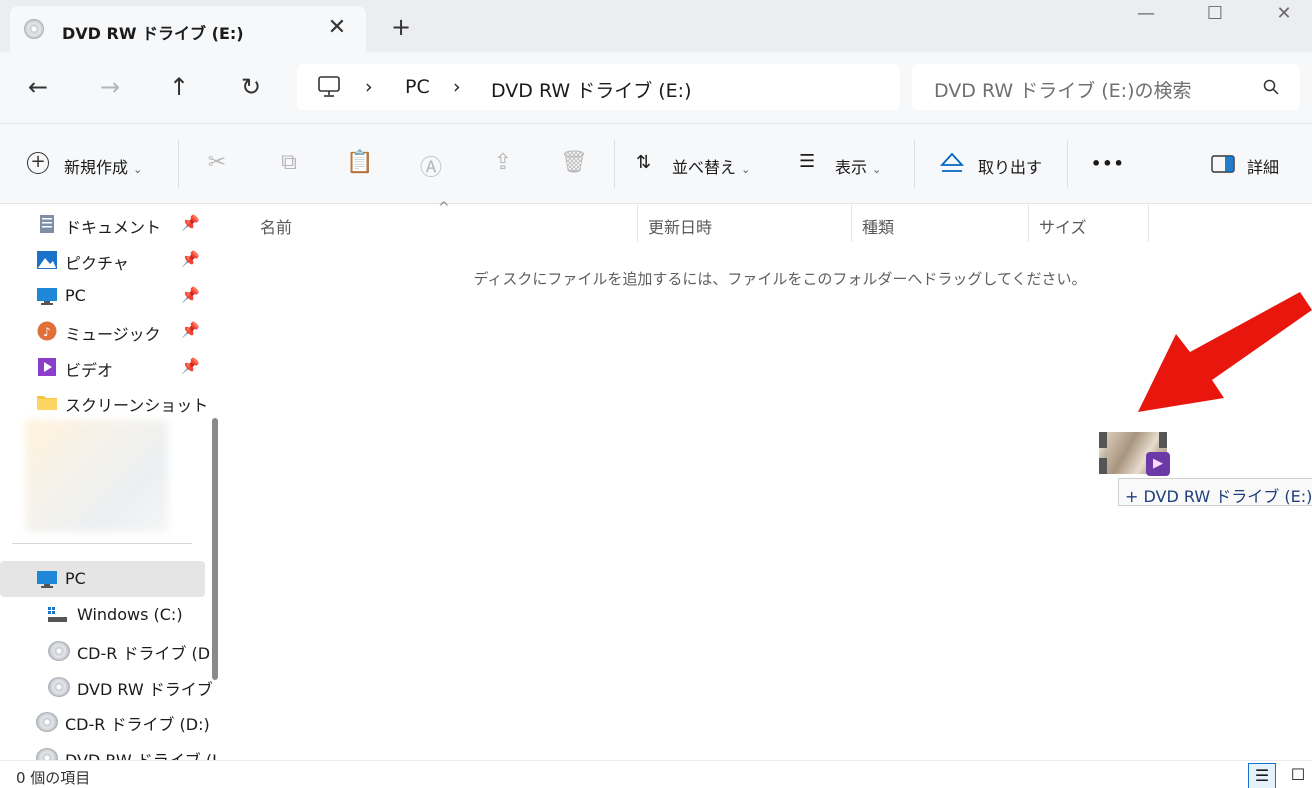 This screenshot has height=788, width=1312. Describe the element at coordinates (656, 26) in the screenshot. I see `title-bar: DVD RW ドライブ (E:) ✕ + — ☐ ✕` at that location.